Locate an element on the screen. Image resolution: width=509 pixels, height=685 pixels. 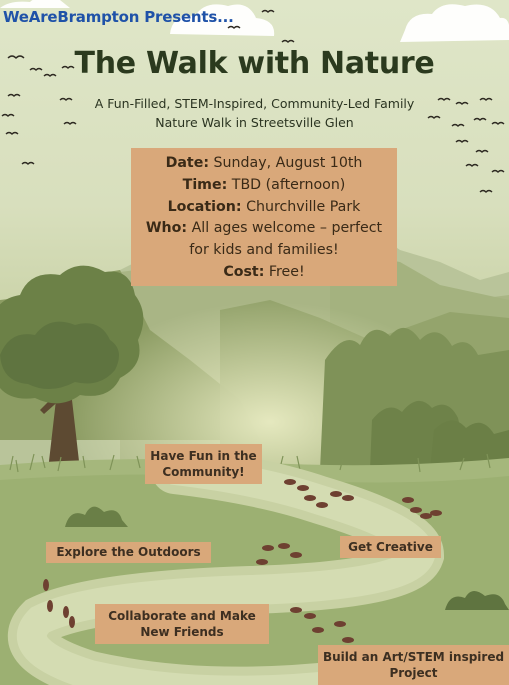
sign-have-fun: Have Fun in the Community! is located at coordinates (203, 464).